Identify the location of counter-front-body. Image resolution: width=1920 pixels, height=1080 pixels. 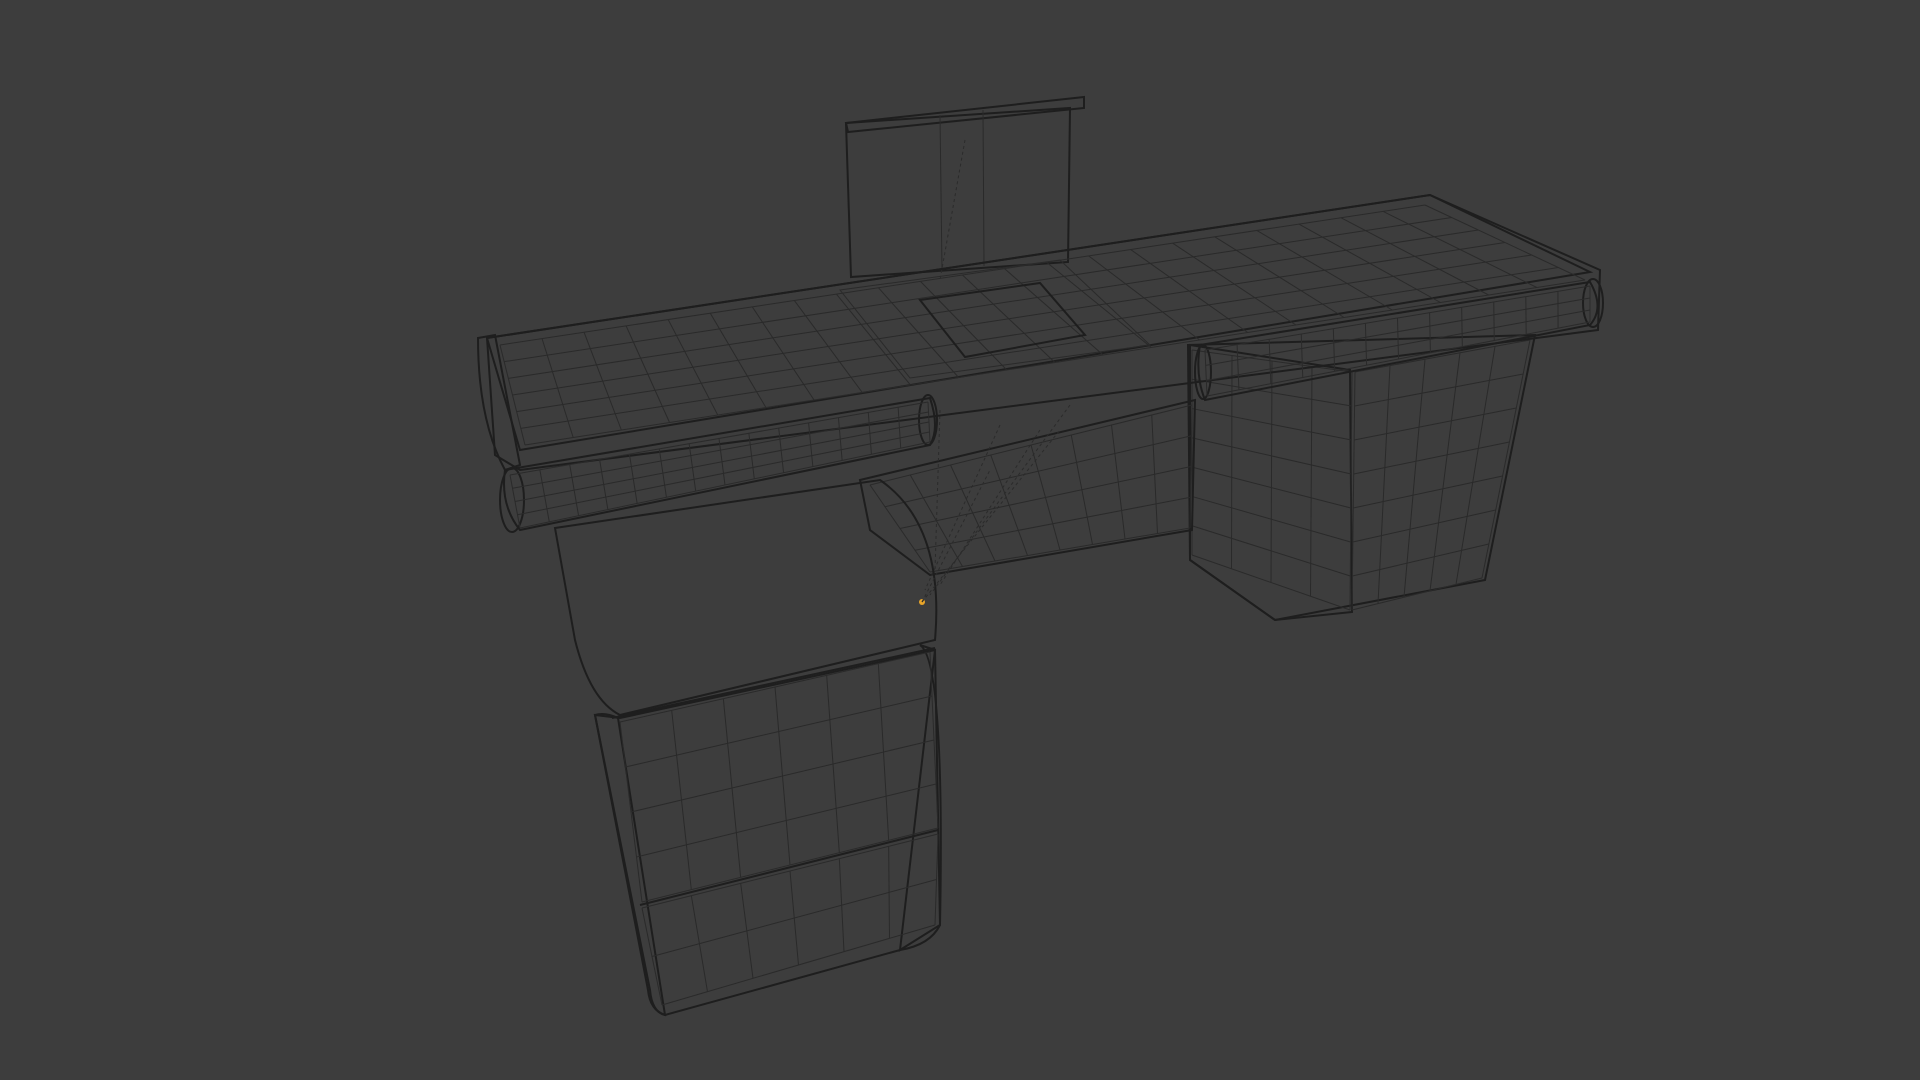
(1027, 497).